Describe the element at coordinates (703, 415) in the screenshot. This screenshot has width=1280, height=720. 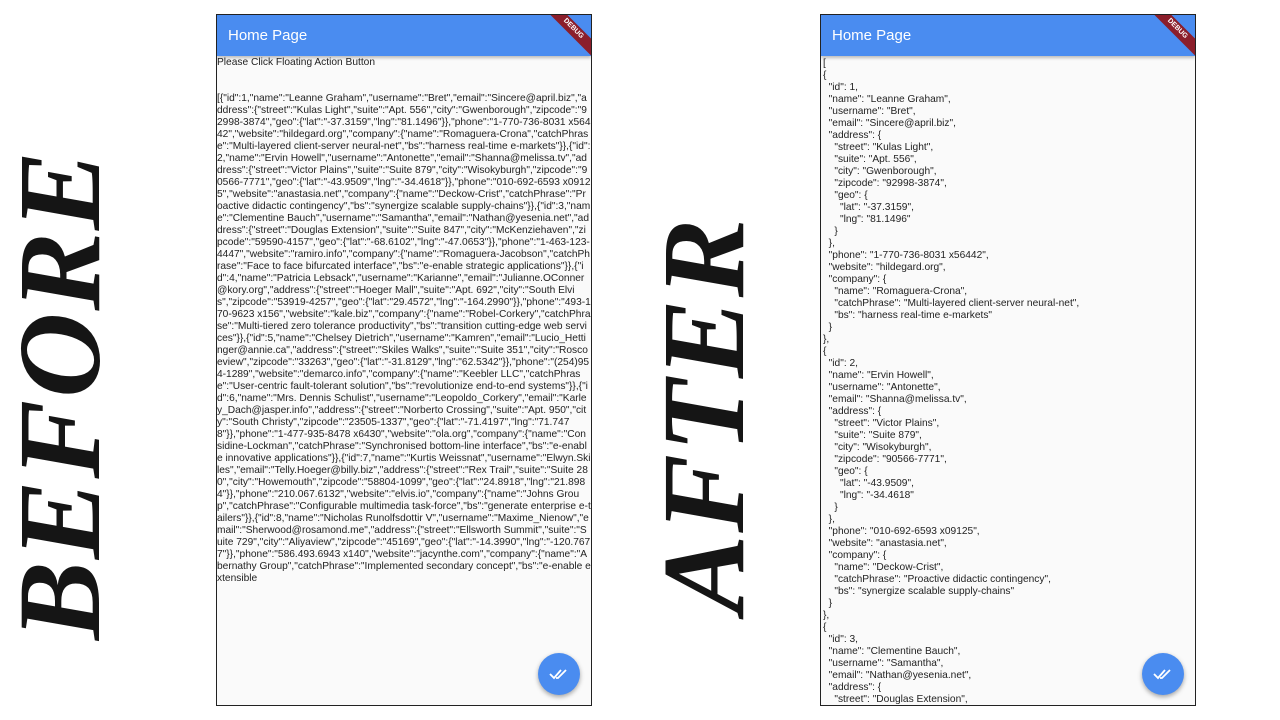
I see `after-label: AFTER` at that location.